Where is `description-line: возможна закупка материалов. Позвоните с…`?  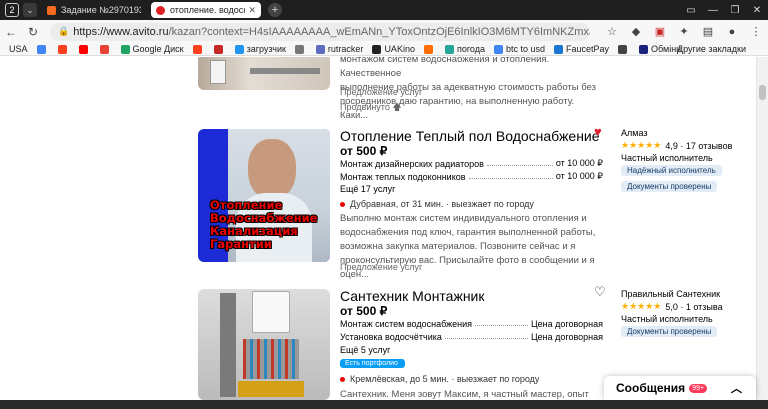 description-line: возможна закупка материалов. Позвоните с… is located at coordinates (458, 246).